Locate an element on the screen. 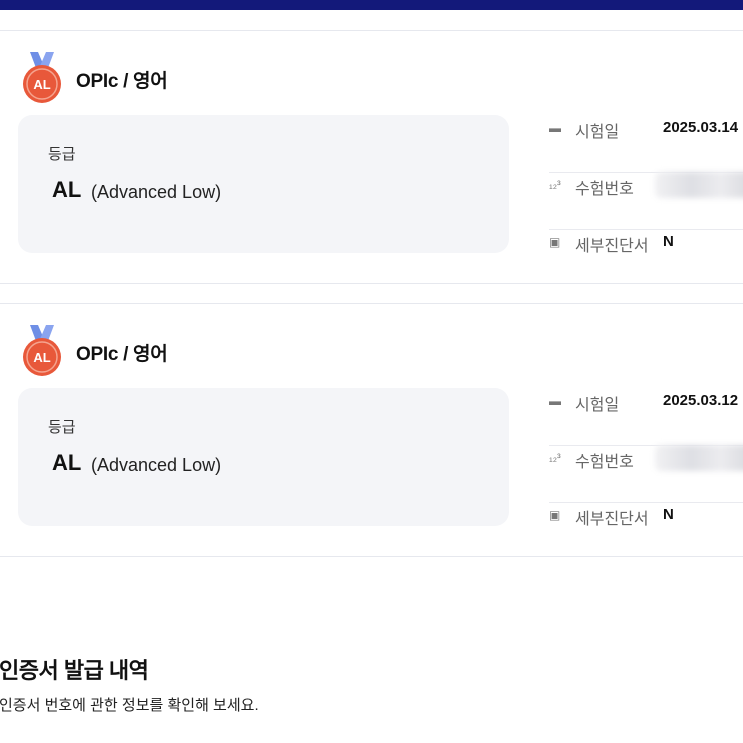 The width and height of the screenshot is (743, 743). section-title: 인증서 발급 내역 is located at coordinates (74, 670).